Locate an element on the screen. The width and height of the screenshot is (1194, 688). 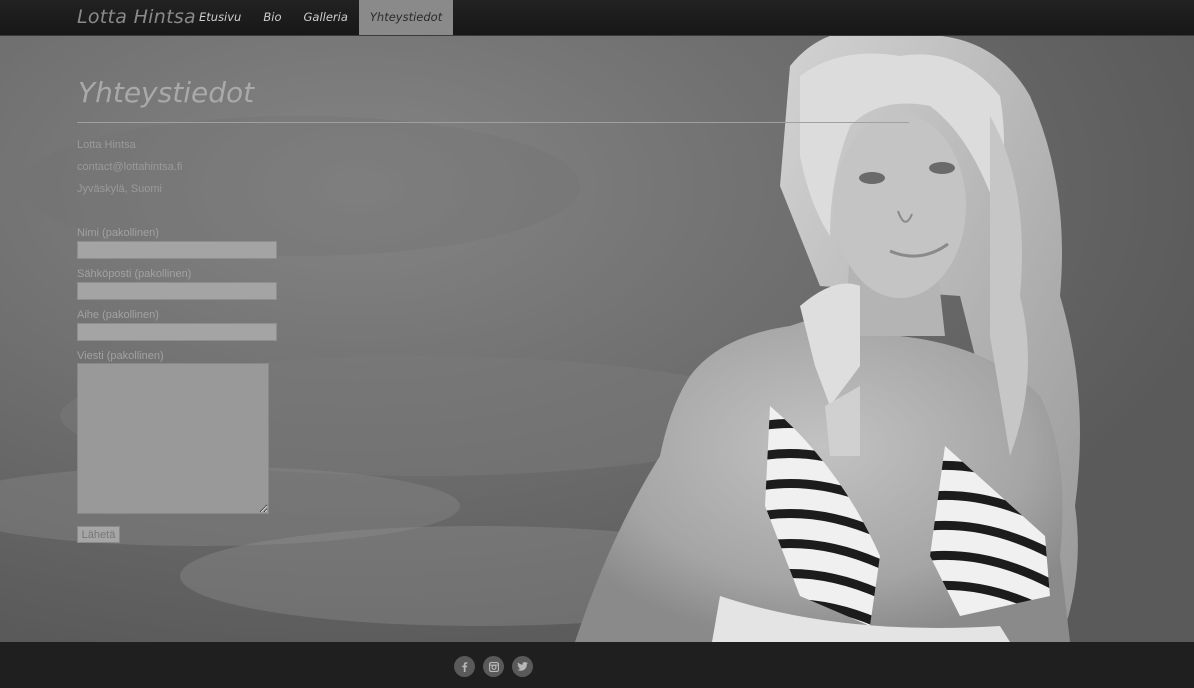
nav-item-yhteystiedot: Yhteystiedot is located at coordinates (406, 17).